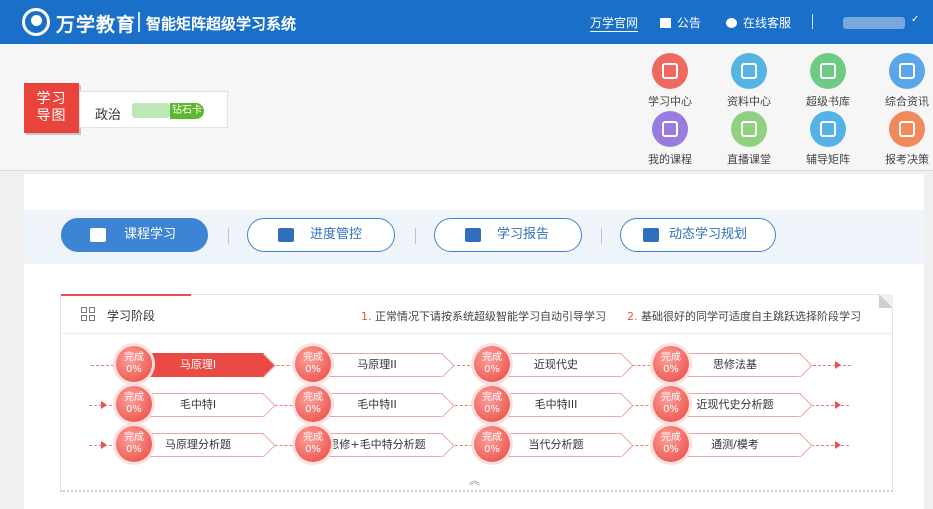  What do you see at coordinates (196, 404) in the screenshot?
I see `stage-step: 毛中特I 完成 0%` at bounding box center [196, 404].